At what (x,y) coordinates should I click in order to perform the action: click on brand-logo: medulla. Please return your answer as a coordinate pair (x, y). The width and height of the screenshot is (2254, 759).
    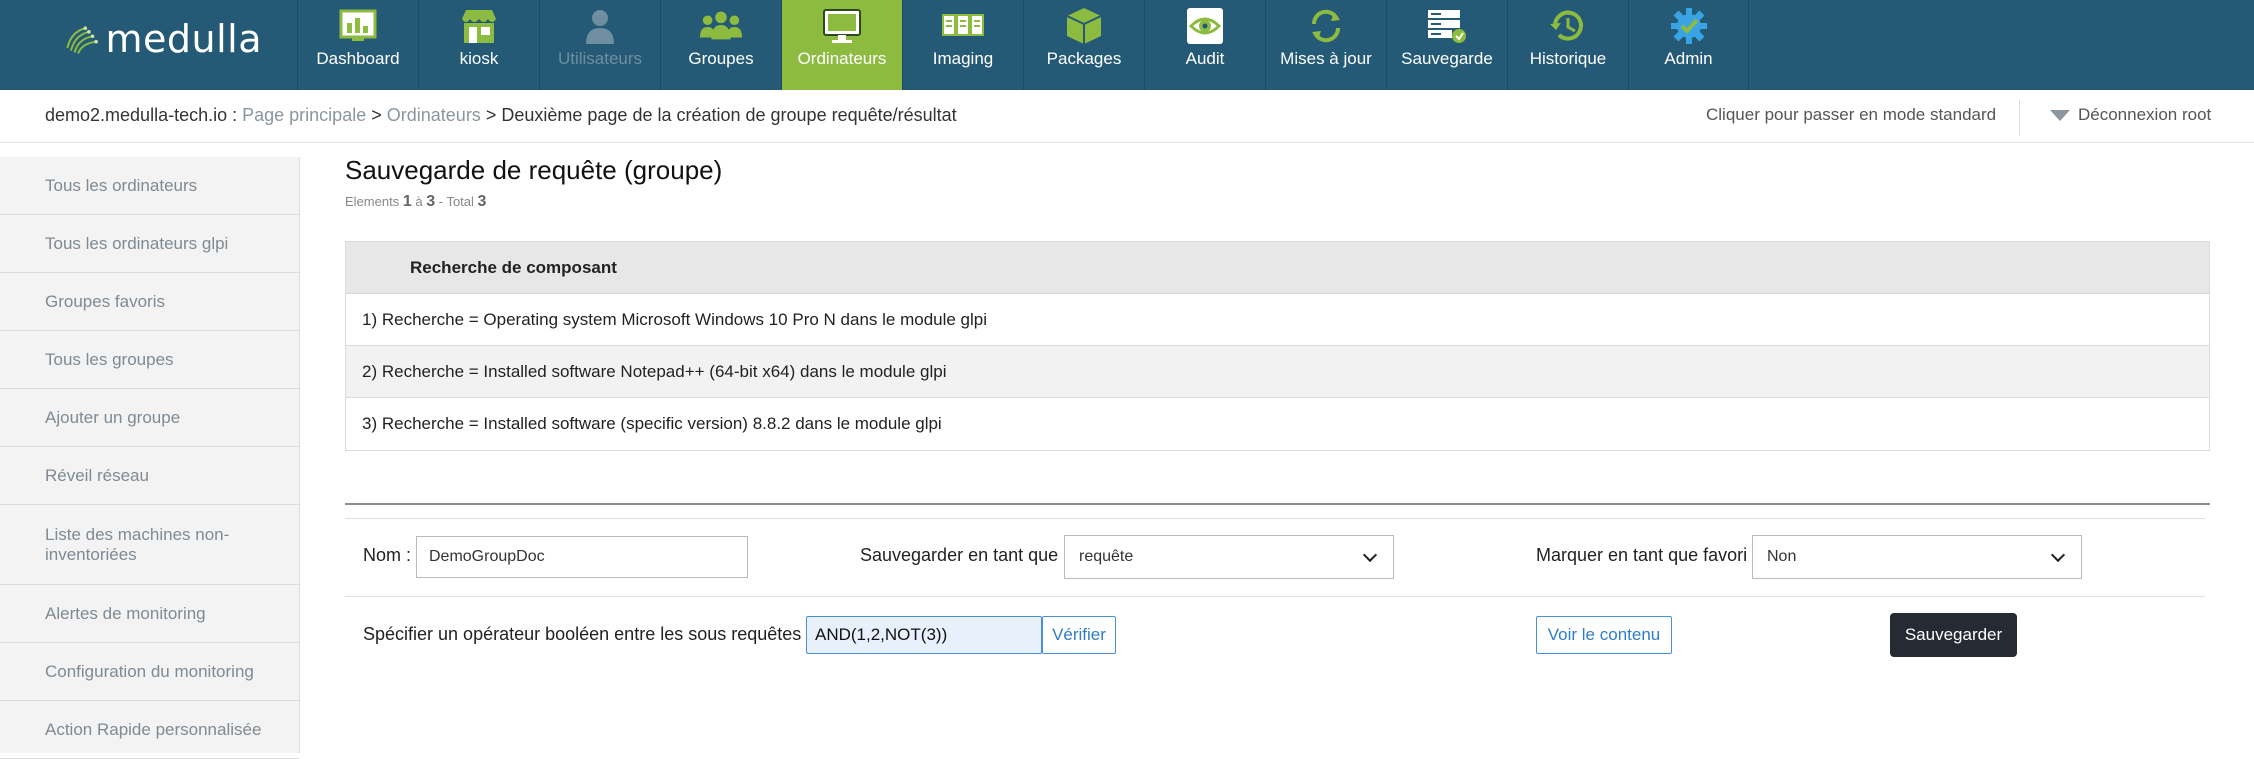
    Looking at the image, I should click on (162, 39).